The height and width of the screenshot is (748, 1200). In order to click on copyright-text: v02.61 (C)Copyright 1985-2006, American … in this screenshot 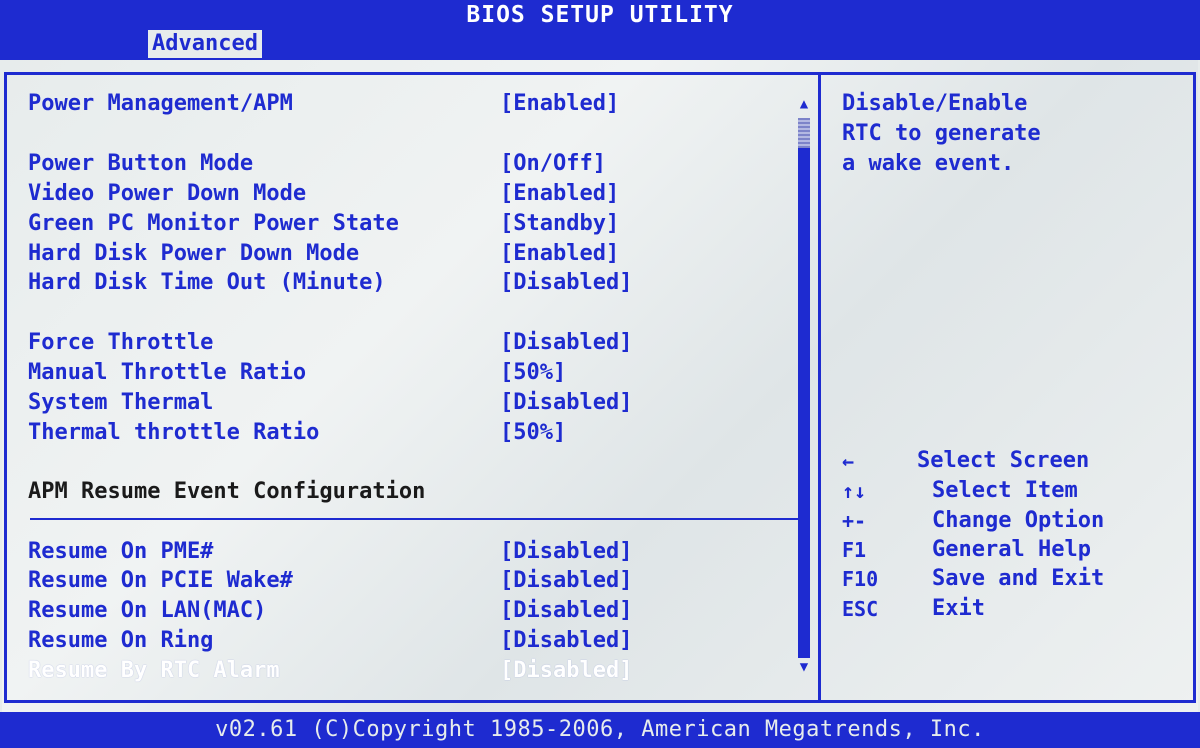, I will do `click(600, 729)`.